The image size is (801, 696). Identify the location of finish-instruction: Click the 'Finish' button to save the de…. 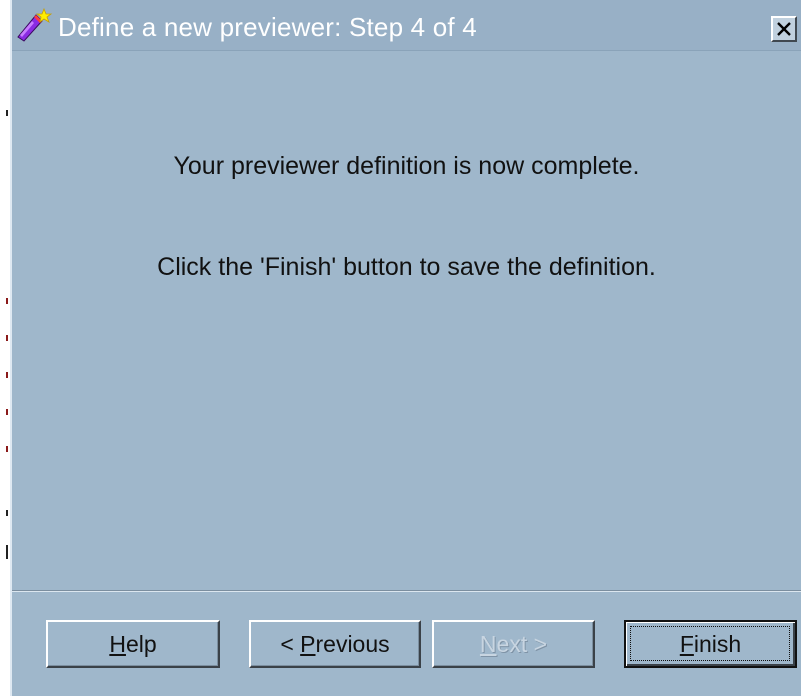
(406, 267).